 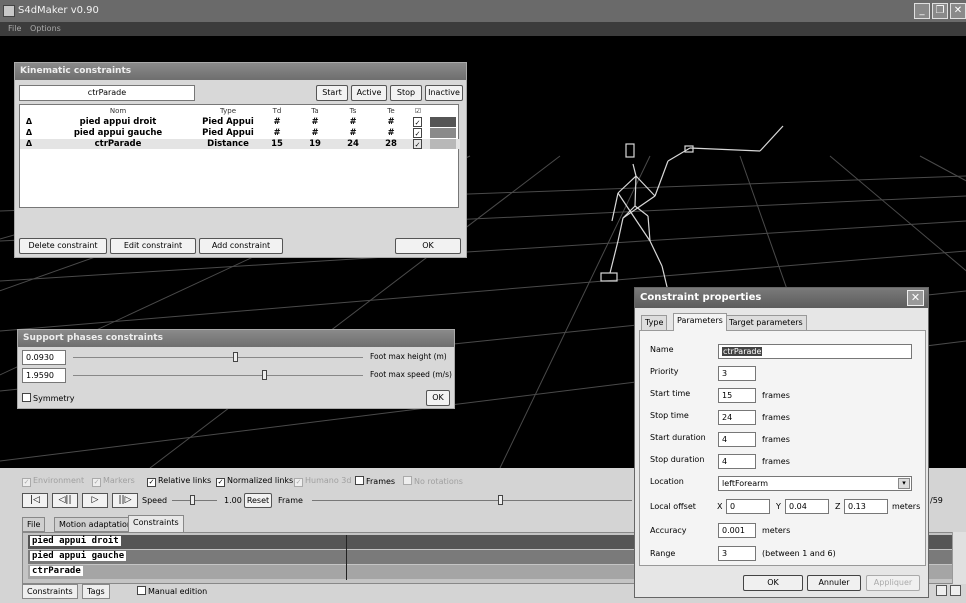 What do you see at coordinates (153, 246) in the screenshot?
I see `edit-constraint-button: Edit constraint` at bounding box center [153, 246].